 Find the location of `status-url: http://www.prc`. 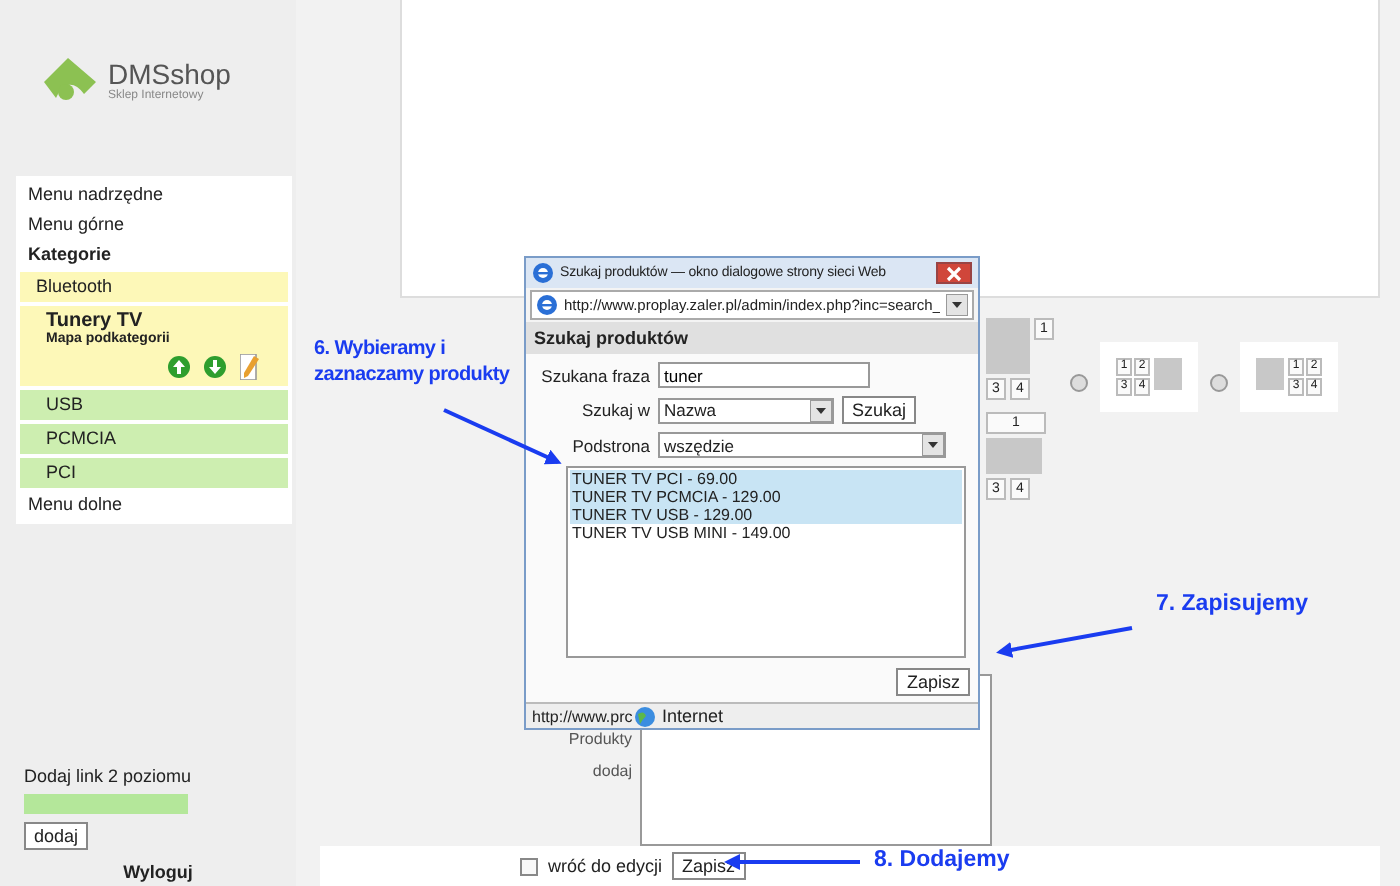

status-url: http://www.prc is located at coordinates (580, 716).